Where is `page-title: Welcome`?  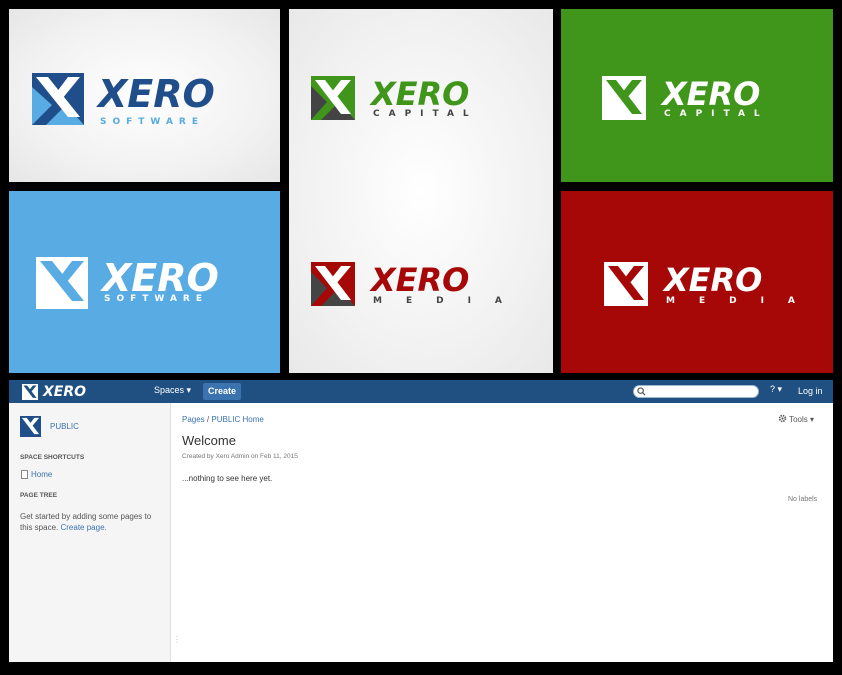 page-title: Welcome is located at coordinates (209, 440).